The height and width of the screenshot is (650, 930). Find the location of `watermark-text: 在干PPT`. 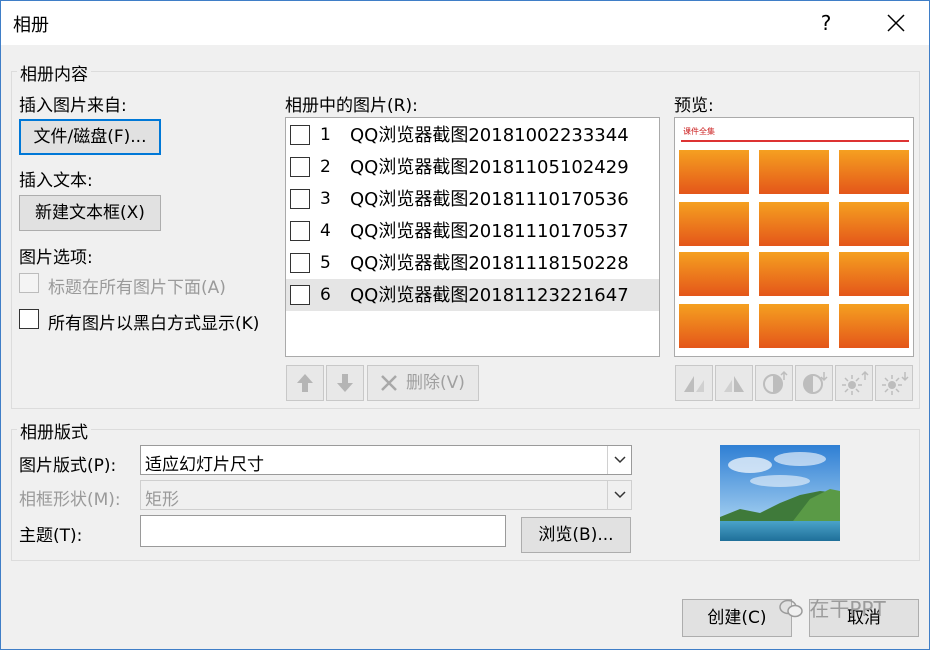

watermark-text: 在干PPT is located at coordinates (847, 609).